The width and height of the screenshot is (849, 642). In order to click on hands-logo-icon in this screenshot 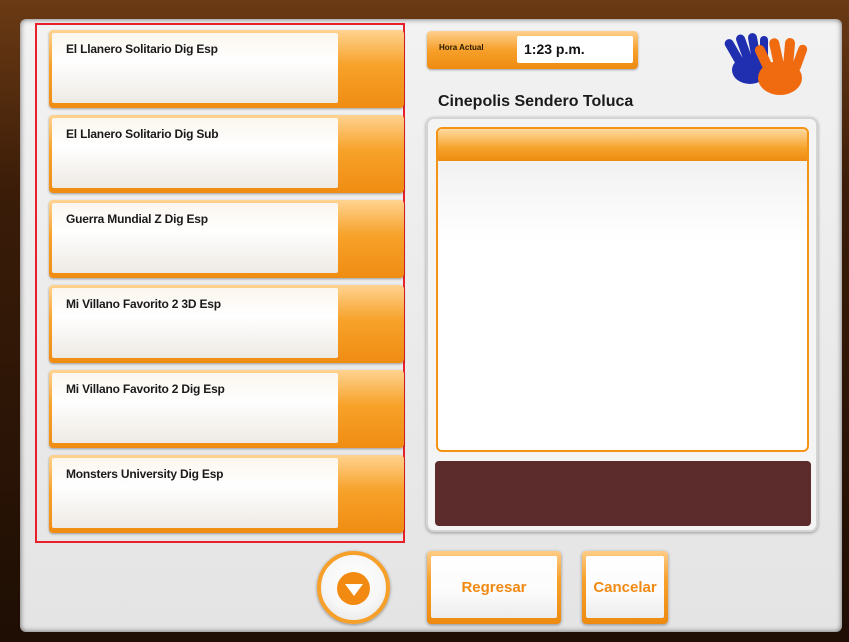, I will do `click(766, 64)`.